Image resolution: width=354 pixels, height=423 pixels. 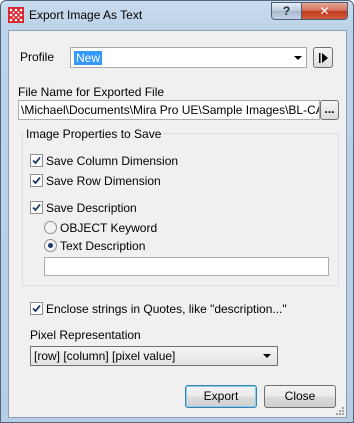 I want to click on close-button: Close, so click(x=300, y=396).